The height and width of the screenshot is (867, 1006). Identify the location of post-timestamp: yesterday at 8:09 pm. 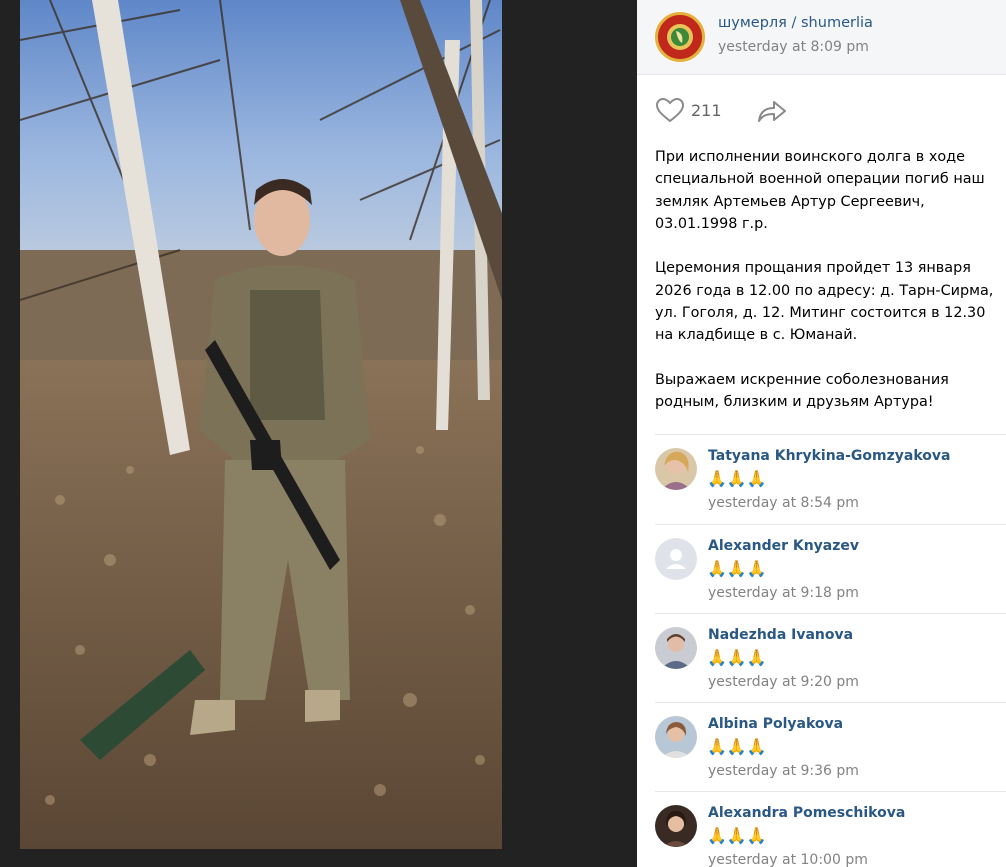
(793, 47).